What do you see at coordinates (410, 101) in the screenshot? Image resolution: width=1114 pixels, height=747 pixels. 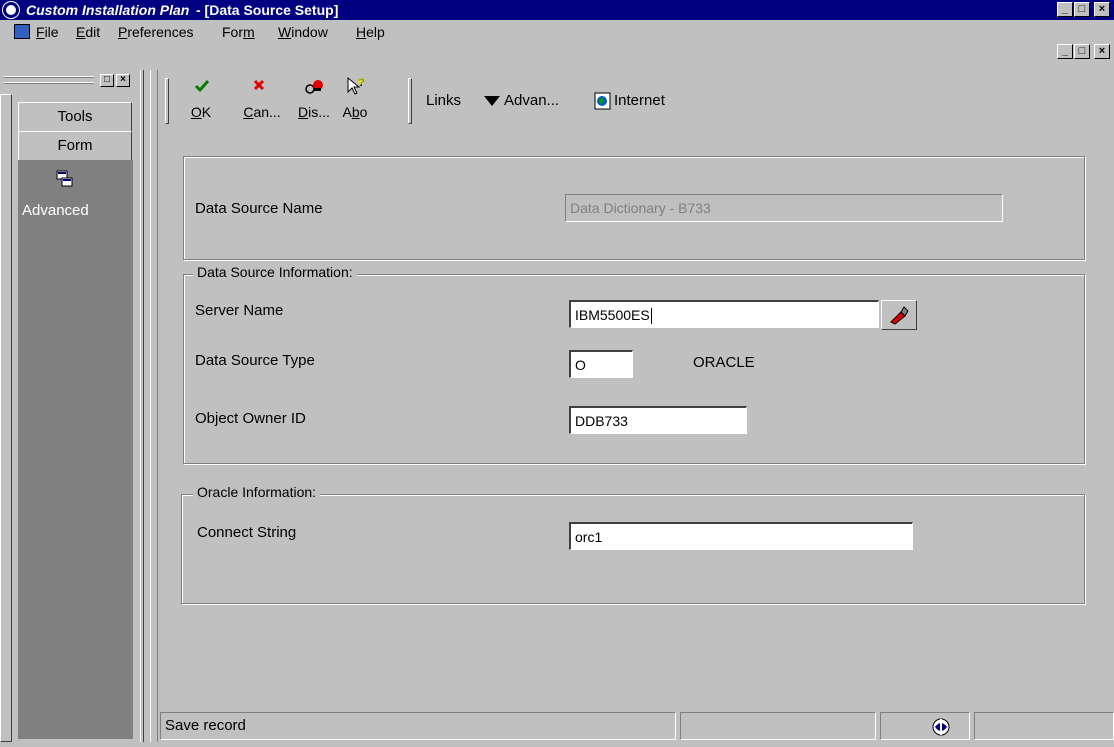 I see `toolbar-separator` at bounding box center [410, 101].